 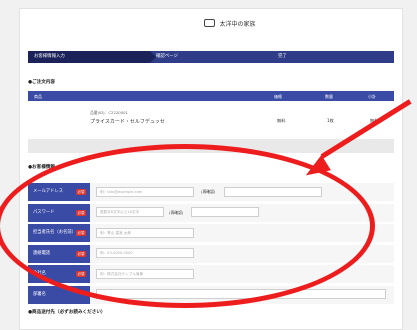 I want to click on phone-input: 例：03-0000-0000, so click(x=145, y=253).